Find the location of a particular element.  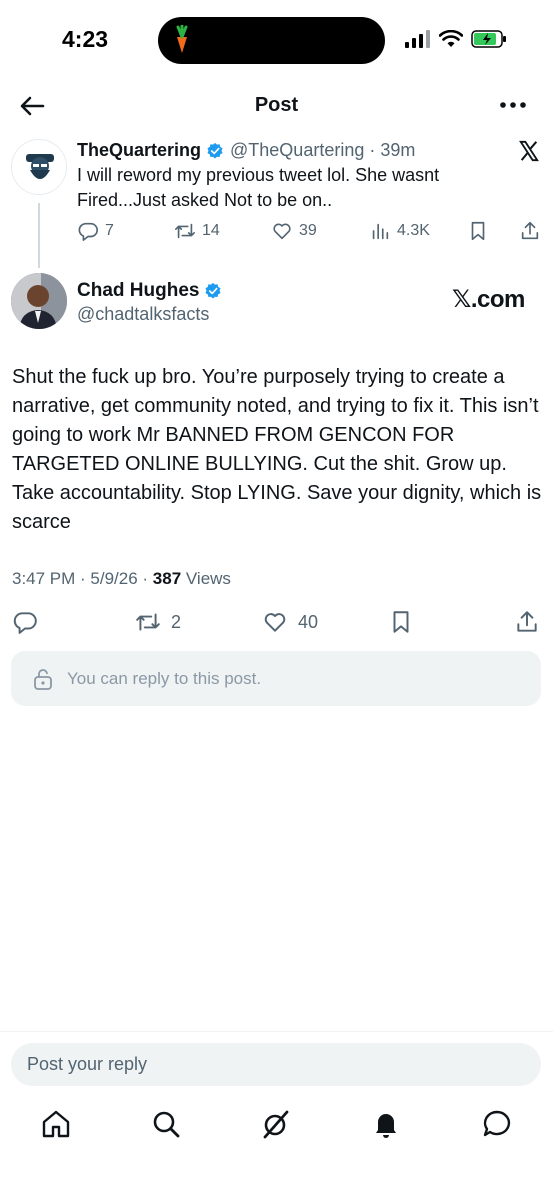

search-icon is located at coordinates (166, 1124).